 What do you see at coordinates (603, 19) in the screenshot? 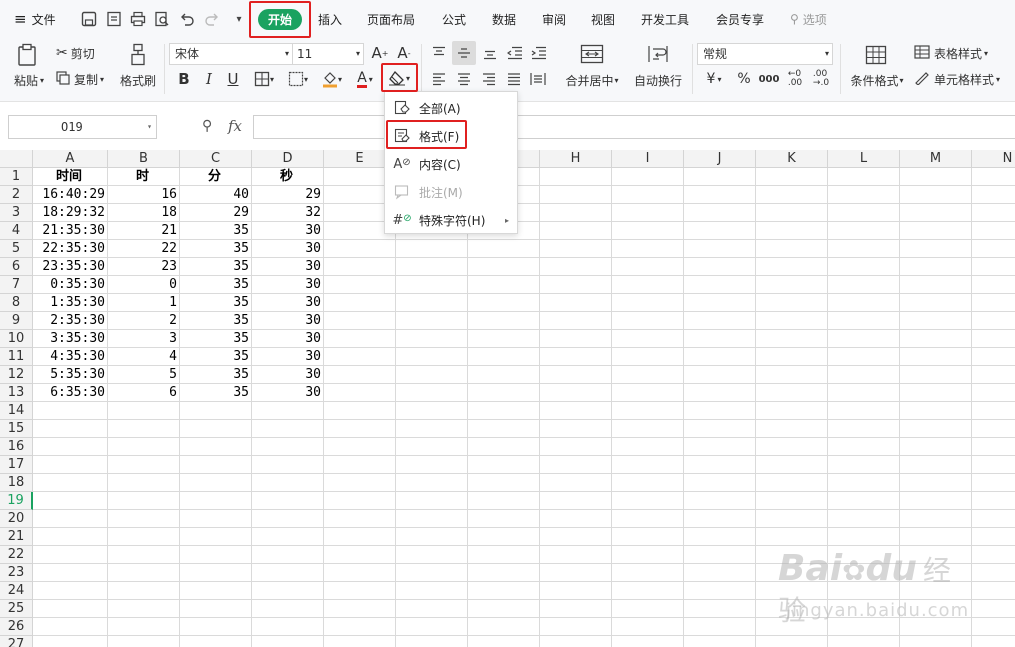
I see `tab-view: 视图` at bounding box center [603, 19].